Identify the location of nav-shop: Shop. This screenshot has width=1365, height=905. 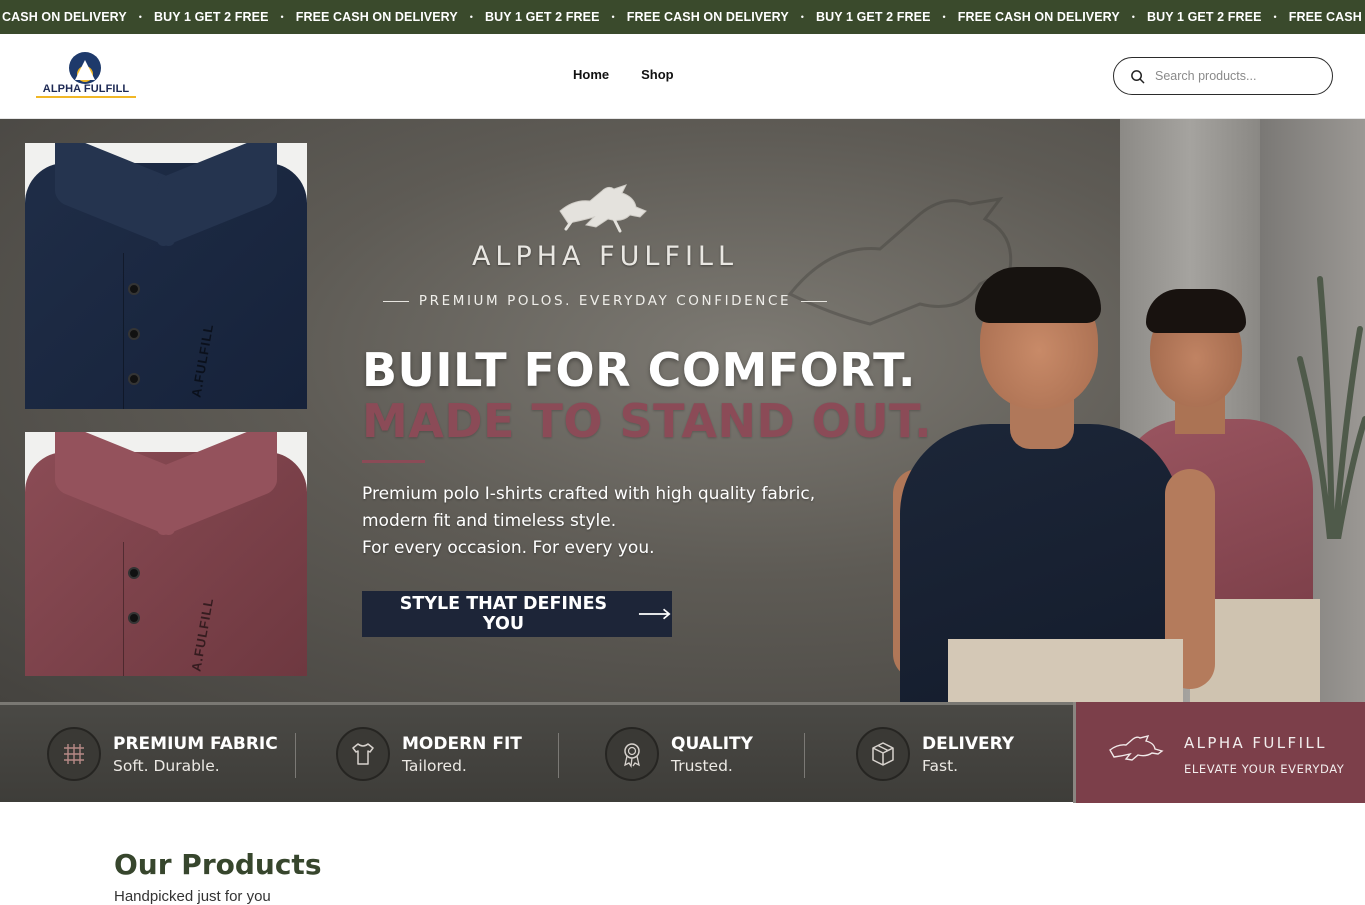
(657, 74).